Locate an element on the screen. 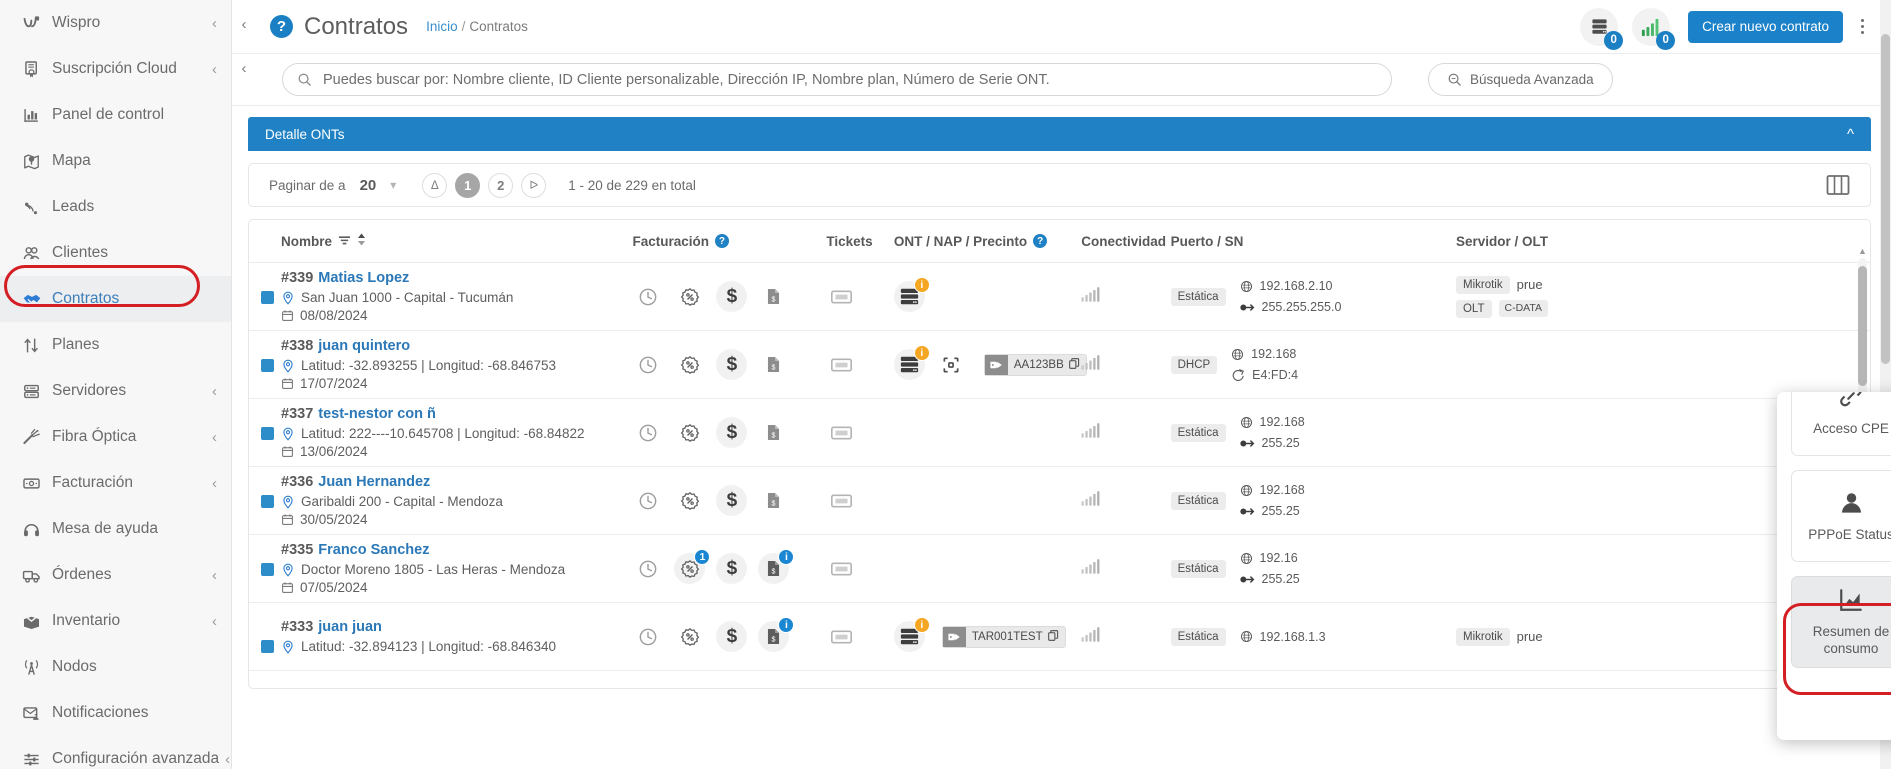 Image resolution: width=1891 pixels, height=769 pixels. sidebar-item-notificaciones: Notificaciones is located at coordinates (115, 713).